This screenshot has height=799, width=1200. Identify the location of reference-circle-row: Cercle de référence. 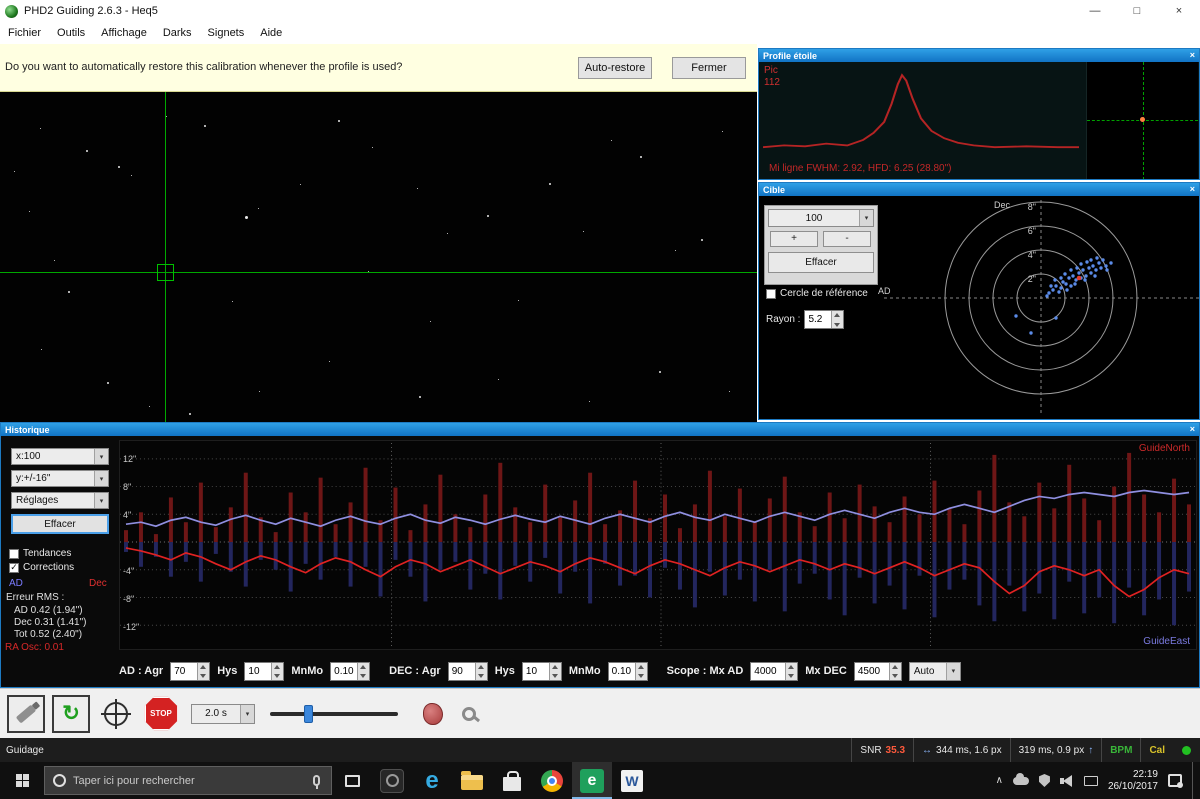
(817, 293).